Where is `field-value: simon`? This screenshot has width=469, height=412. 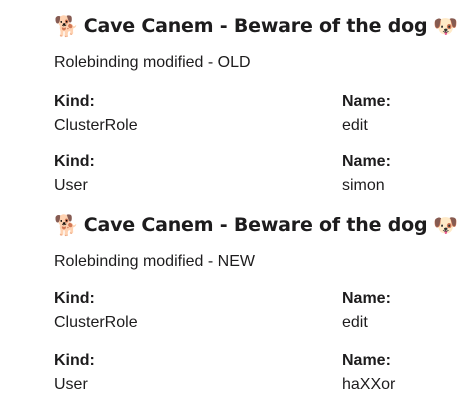
field-value: simon is located at coordinates (363, 185).